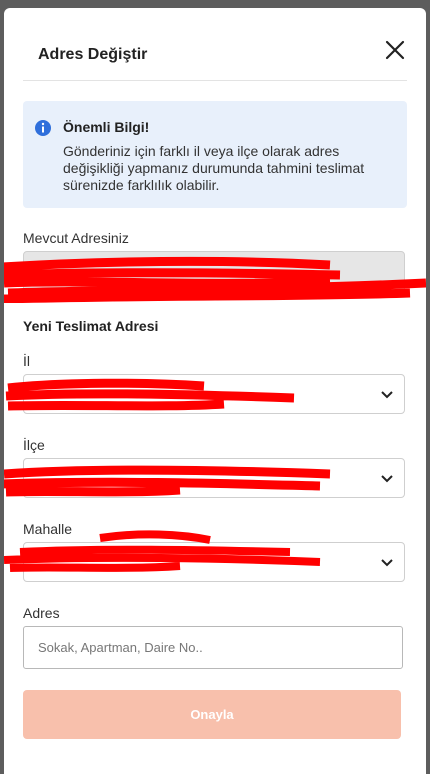  I want to click on mahalle-select, so click(214, 562).